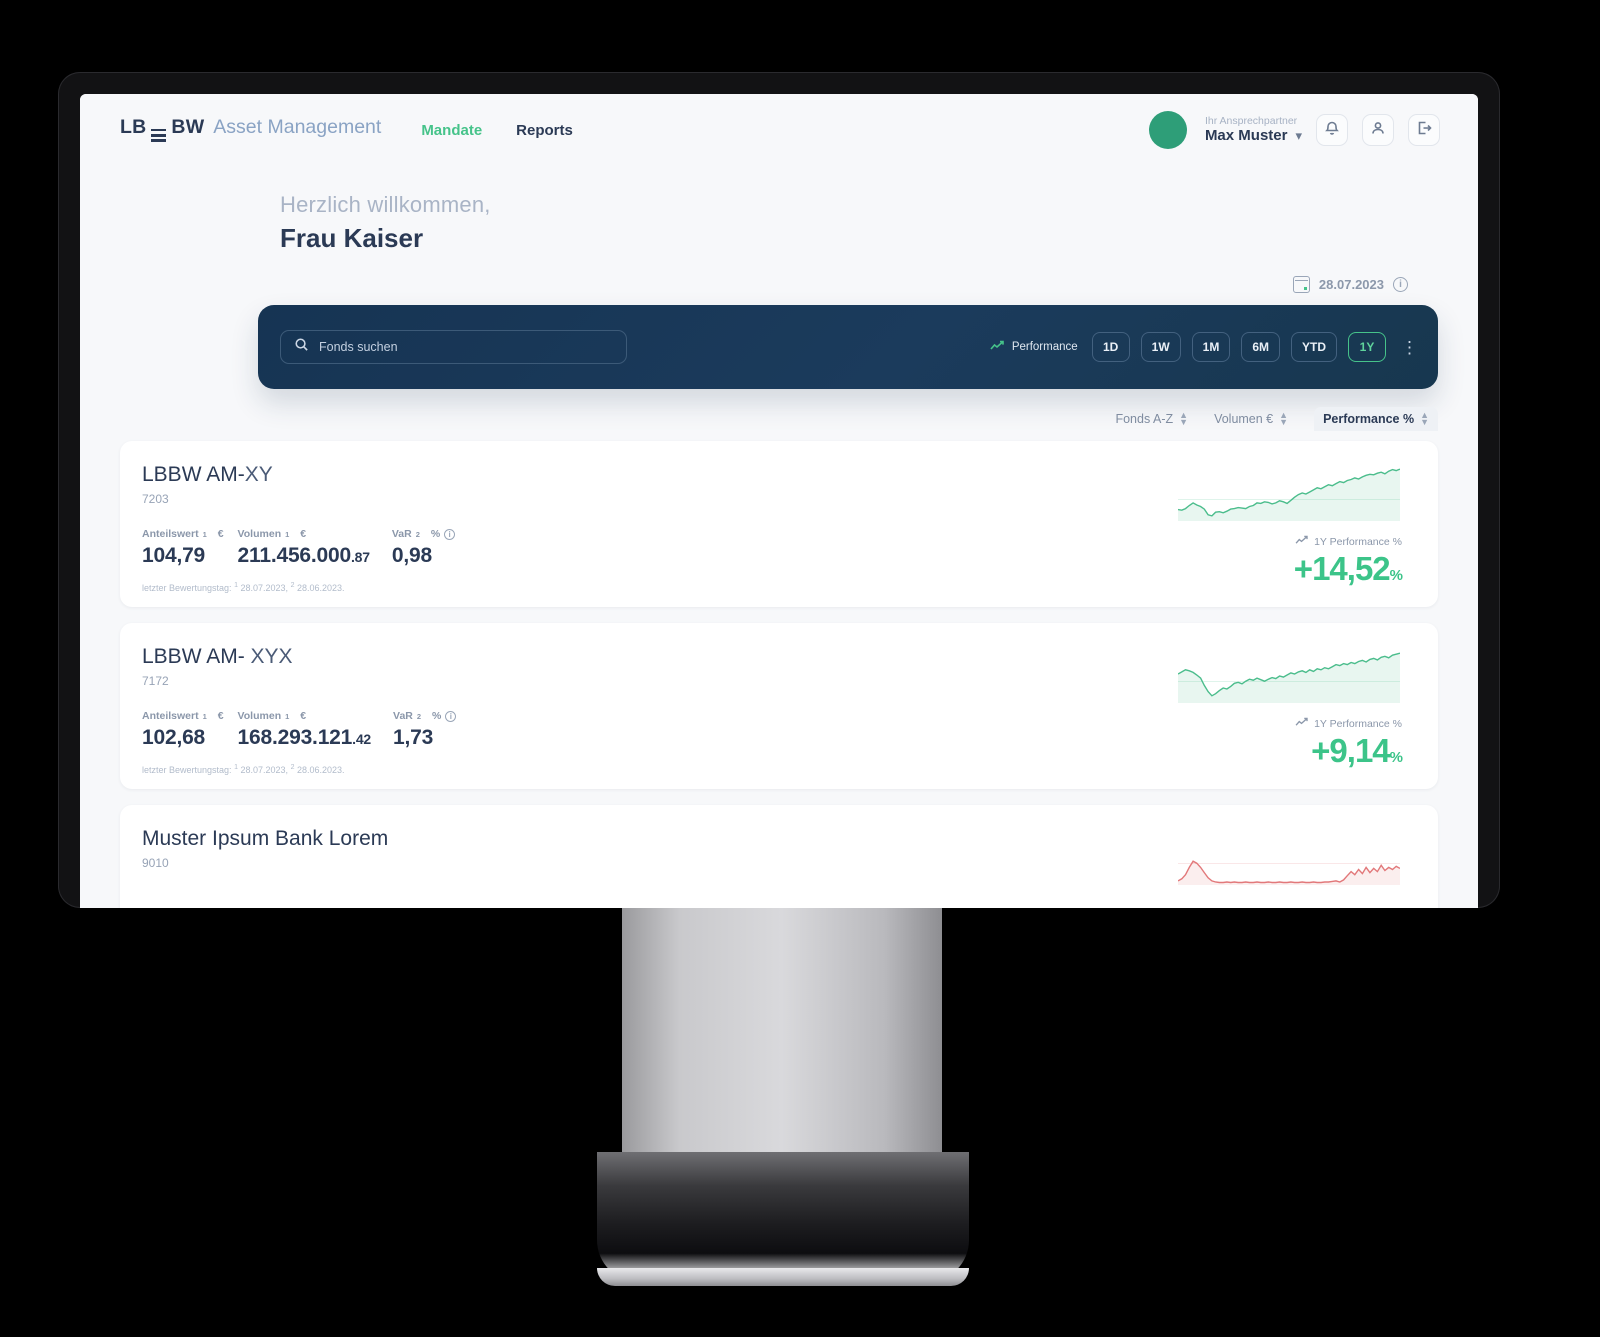  I want to click on fund-name: LBBW AM- XYX, so click(645, 657).